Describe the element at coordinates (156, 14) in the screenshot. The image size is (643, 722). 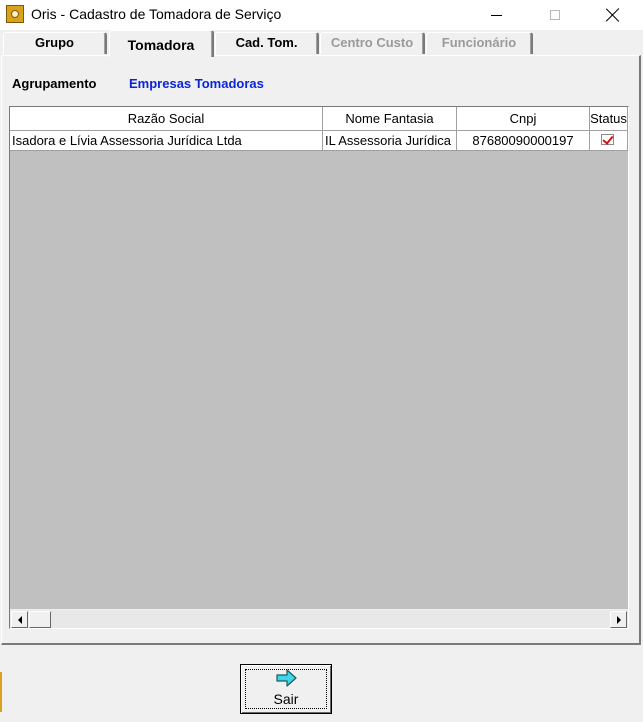
I see `window-title: Oris - Cadastro de Tomadora de Serviço` at that location.